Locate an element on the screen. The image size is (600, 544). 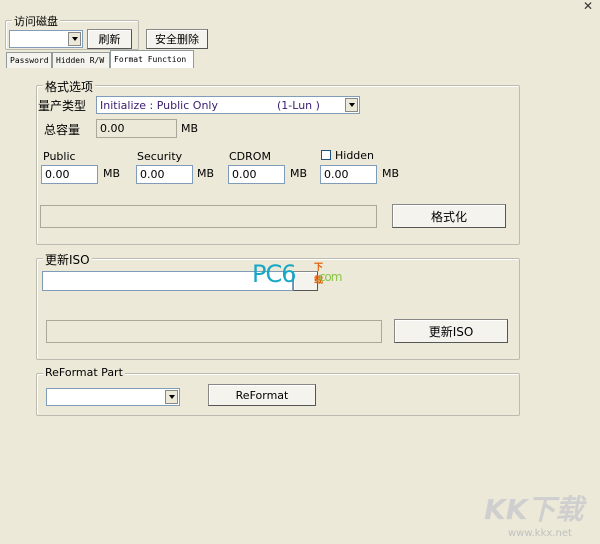
kk-watermark-logo: KK下载 is located at coordinates (534, 509).